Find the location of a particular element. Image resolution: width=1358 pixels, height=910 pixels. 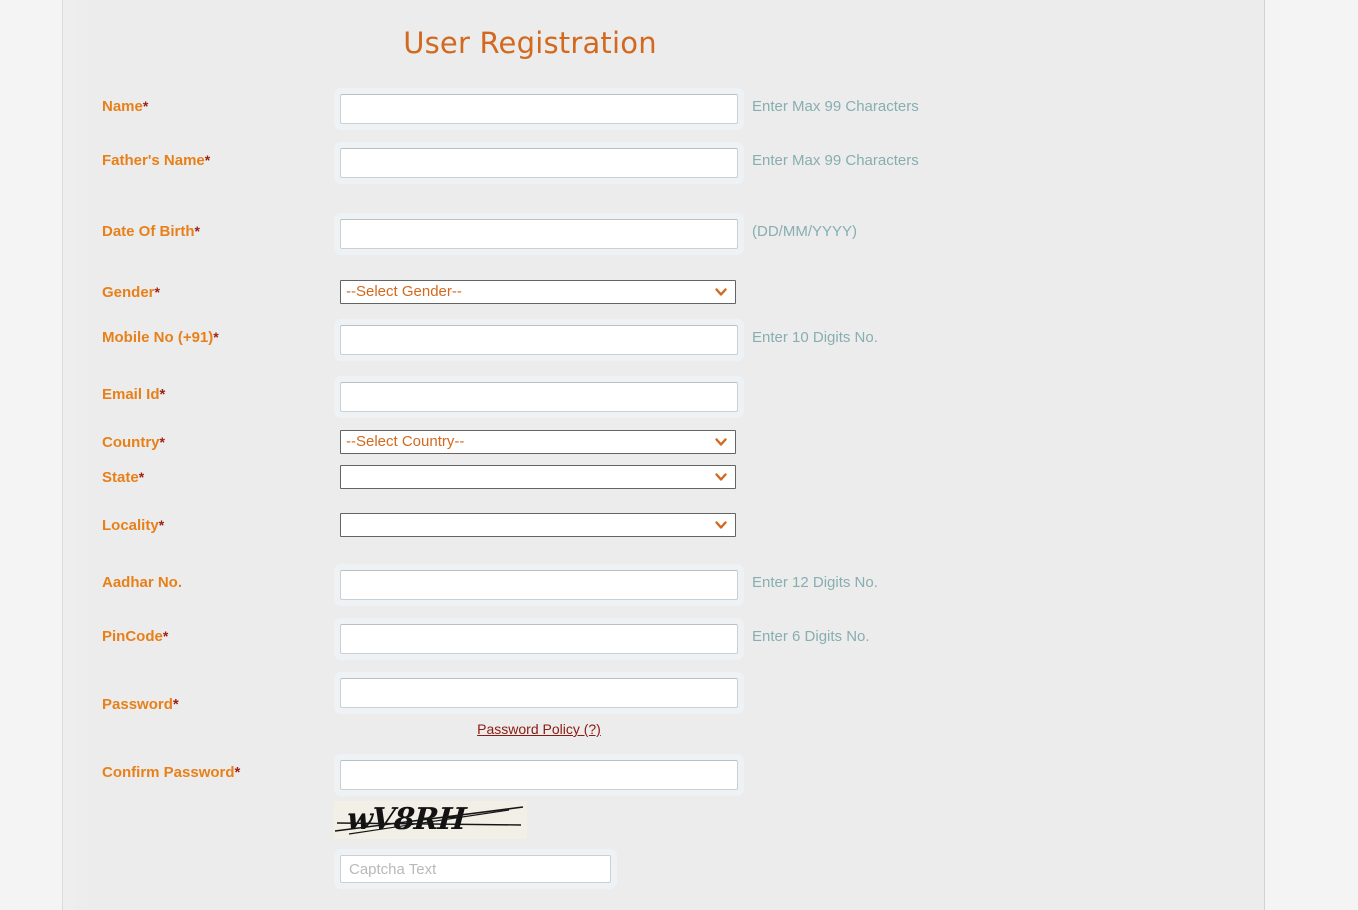

email-id-field-wrapper is located at coordinates (539, 397).